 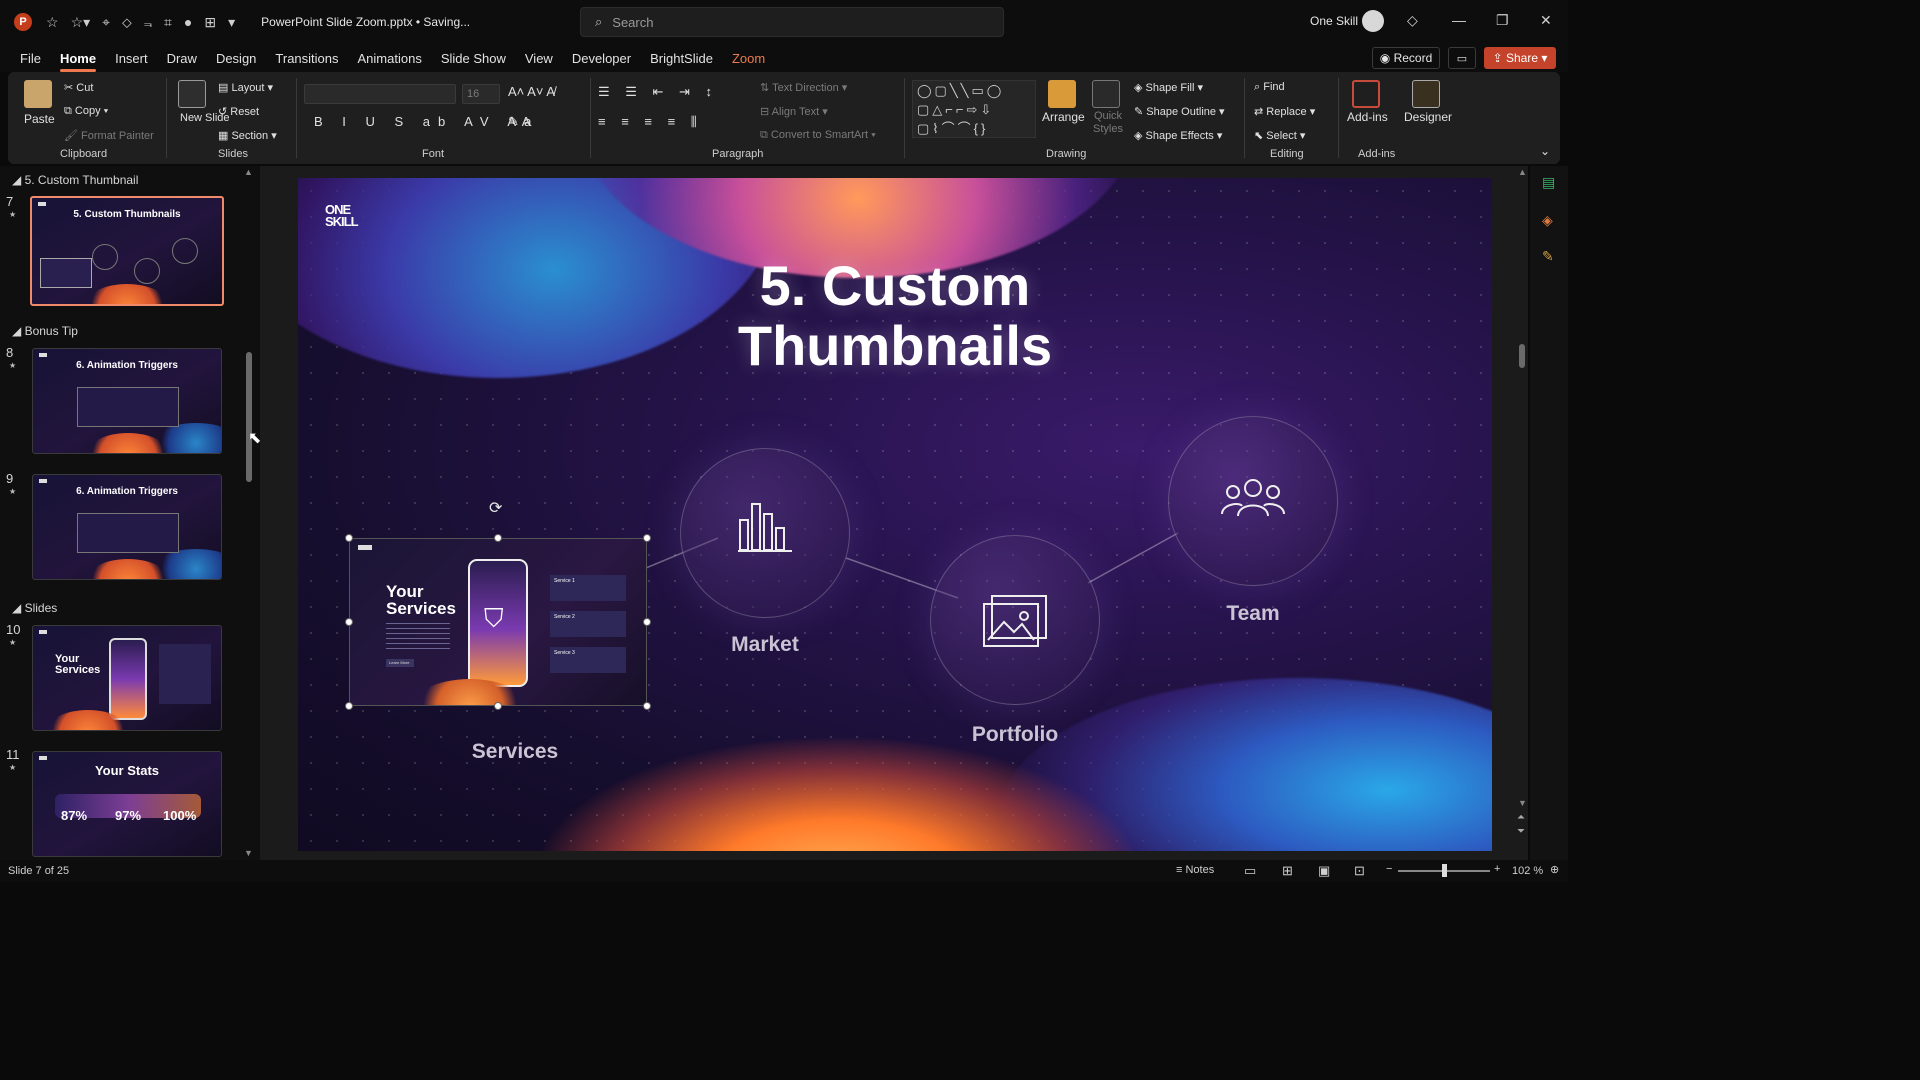 What do you see at coordinates (249, 417) in the screenshot?
I see `thumbnail-scrollbar` at bounding box center [249, 417].